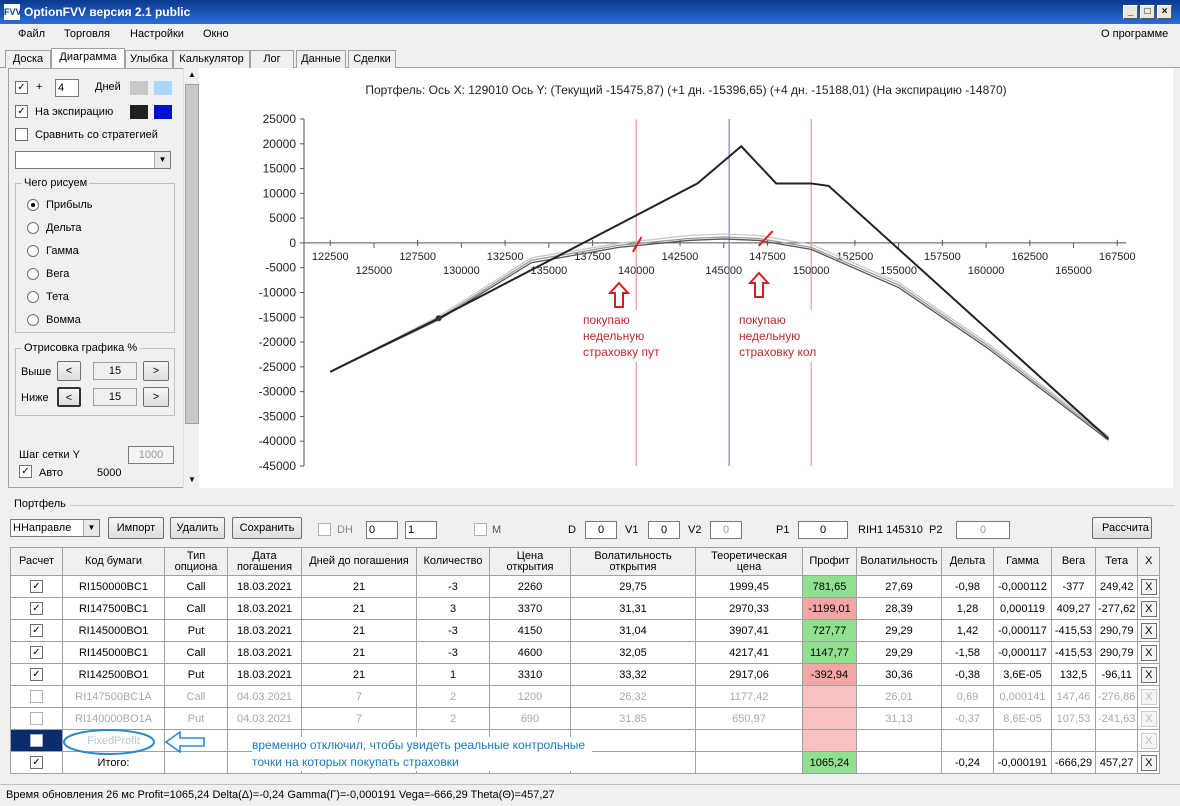 The height and width of the screenshot is (806, 1180). I want to click on radio-profit, so click(33, 205).